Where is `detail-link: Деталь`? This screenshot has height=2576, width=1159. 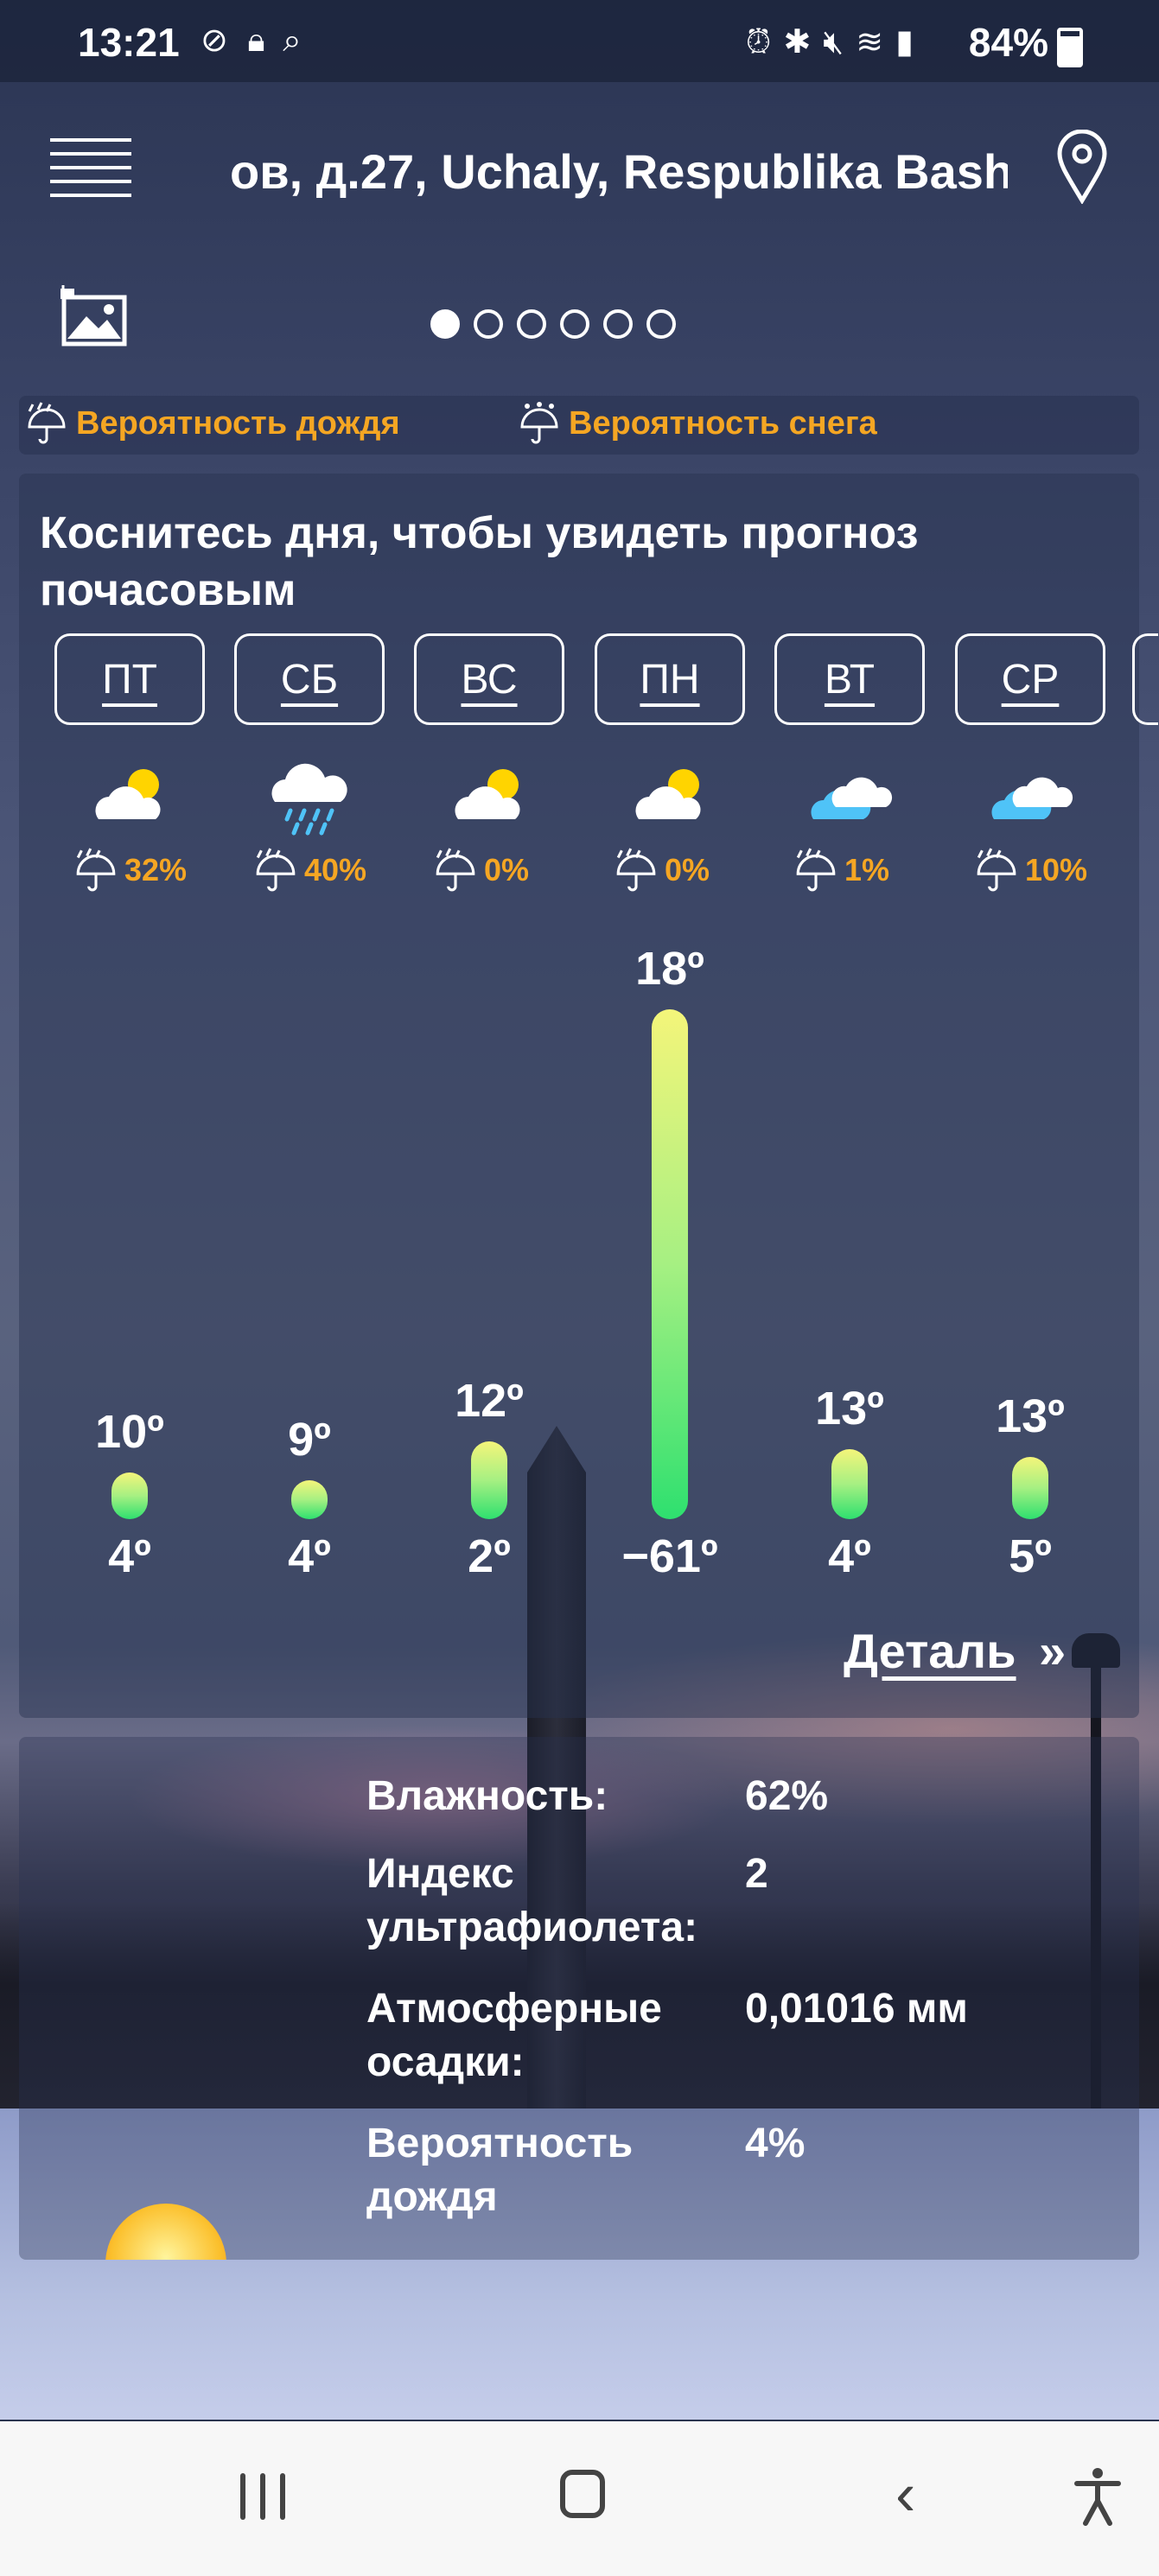
detail-link: Деталь is located at coordinates (930, 1651).